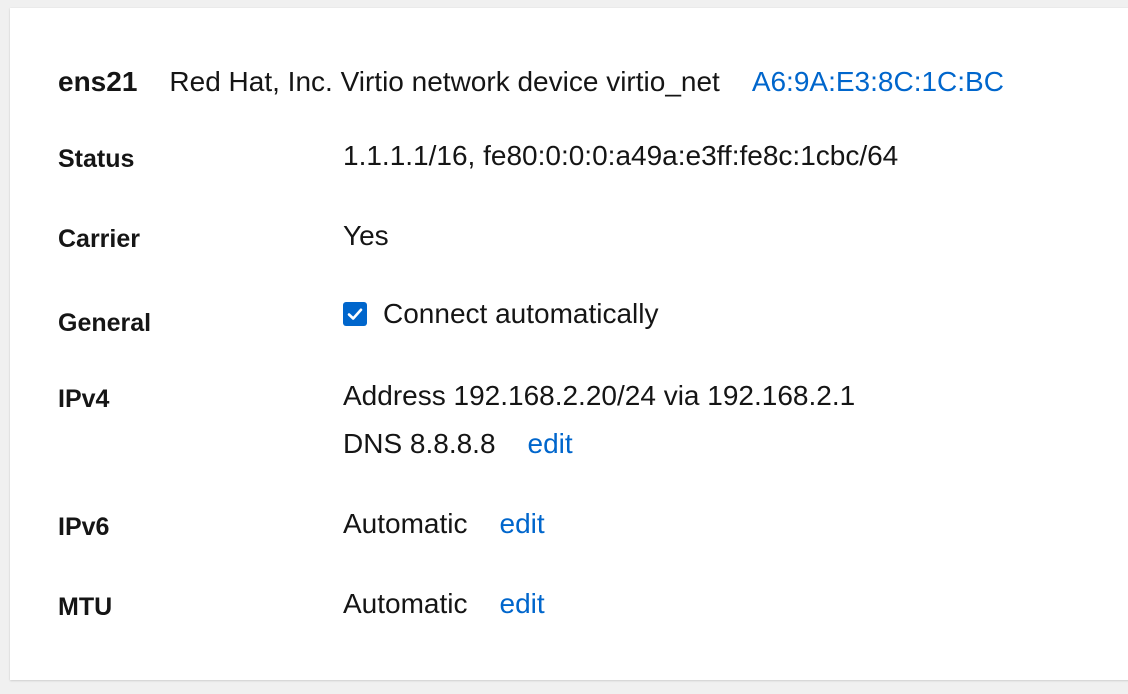  Describe the element at coordinates (419, 443) in the screenshot. I see `ipv4-dns: DNS 8.8.8.8` at that location.